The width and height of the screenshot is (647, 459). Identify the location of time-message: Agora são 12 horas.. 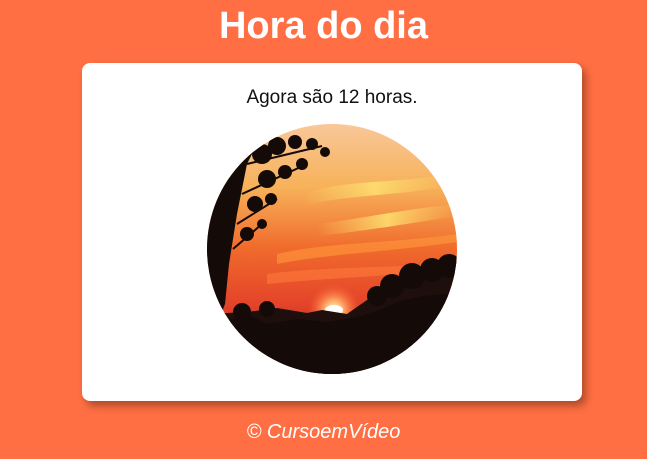
(332, 97).